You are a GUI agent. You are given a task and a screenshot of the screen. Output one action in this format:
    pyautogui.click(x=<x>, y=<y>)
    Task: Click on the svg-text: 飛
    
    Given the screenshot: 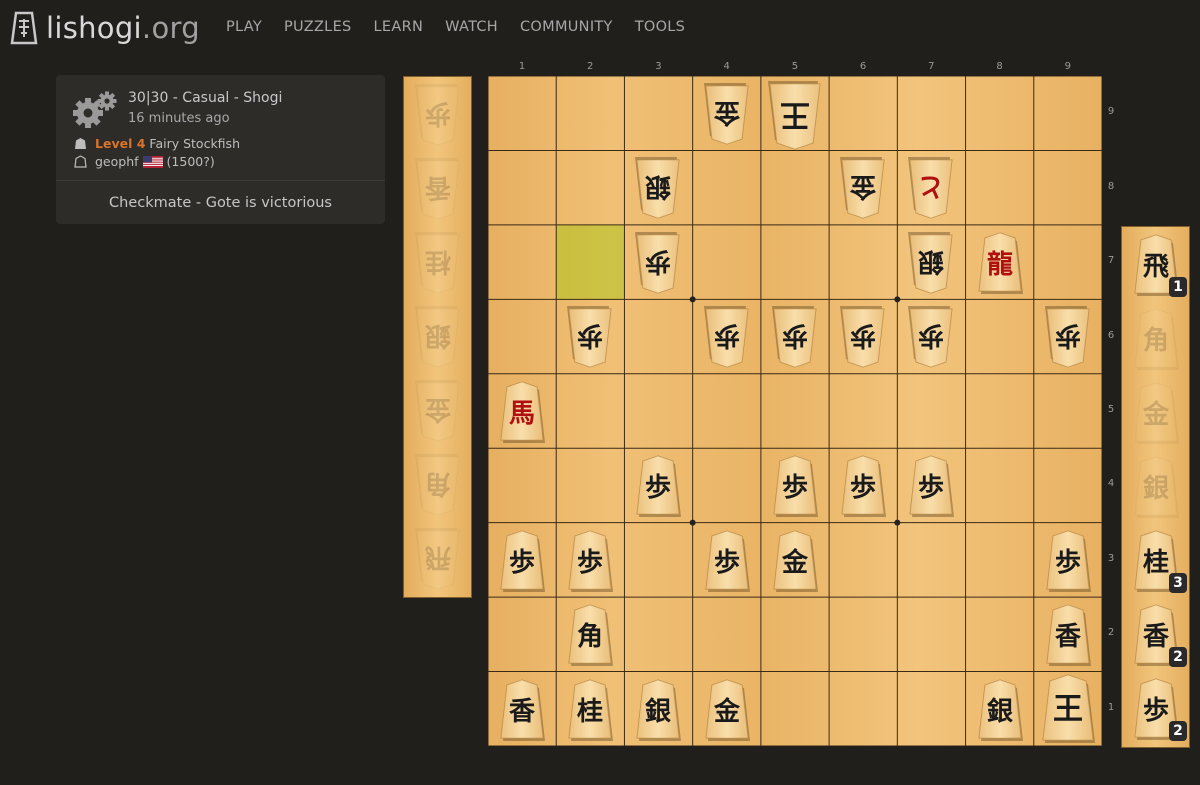 What is the action you would take?
    pyautogui.click(x=438, y=557)
    